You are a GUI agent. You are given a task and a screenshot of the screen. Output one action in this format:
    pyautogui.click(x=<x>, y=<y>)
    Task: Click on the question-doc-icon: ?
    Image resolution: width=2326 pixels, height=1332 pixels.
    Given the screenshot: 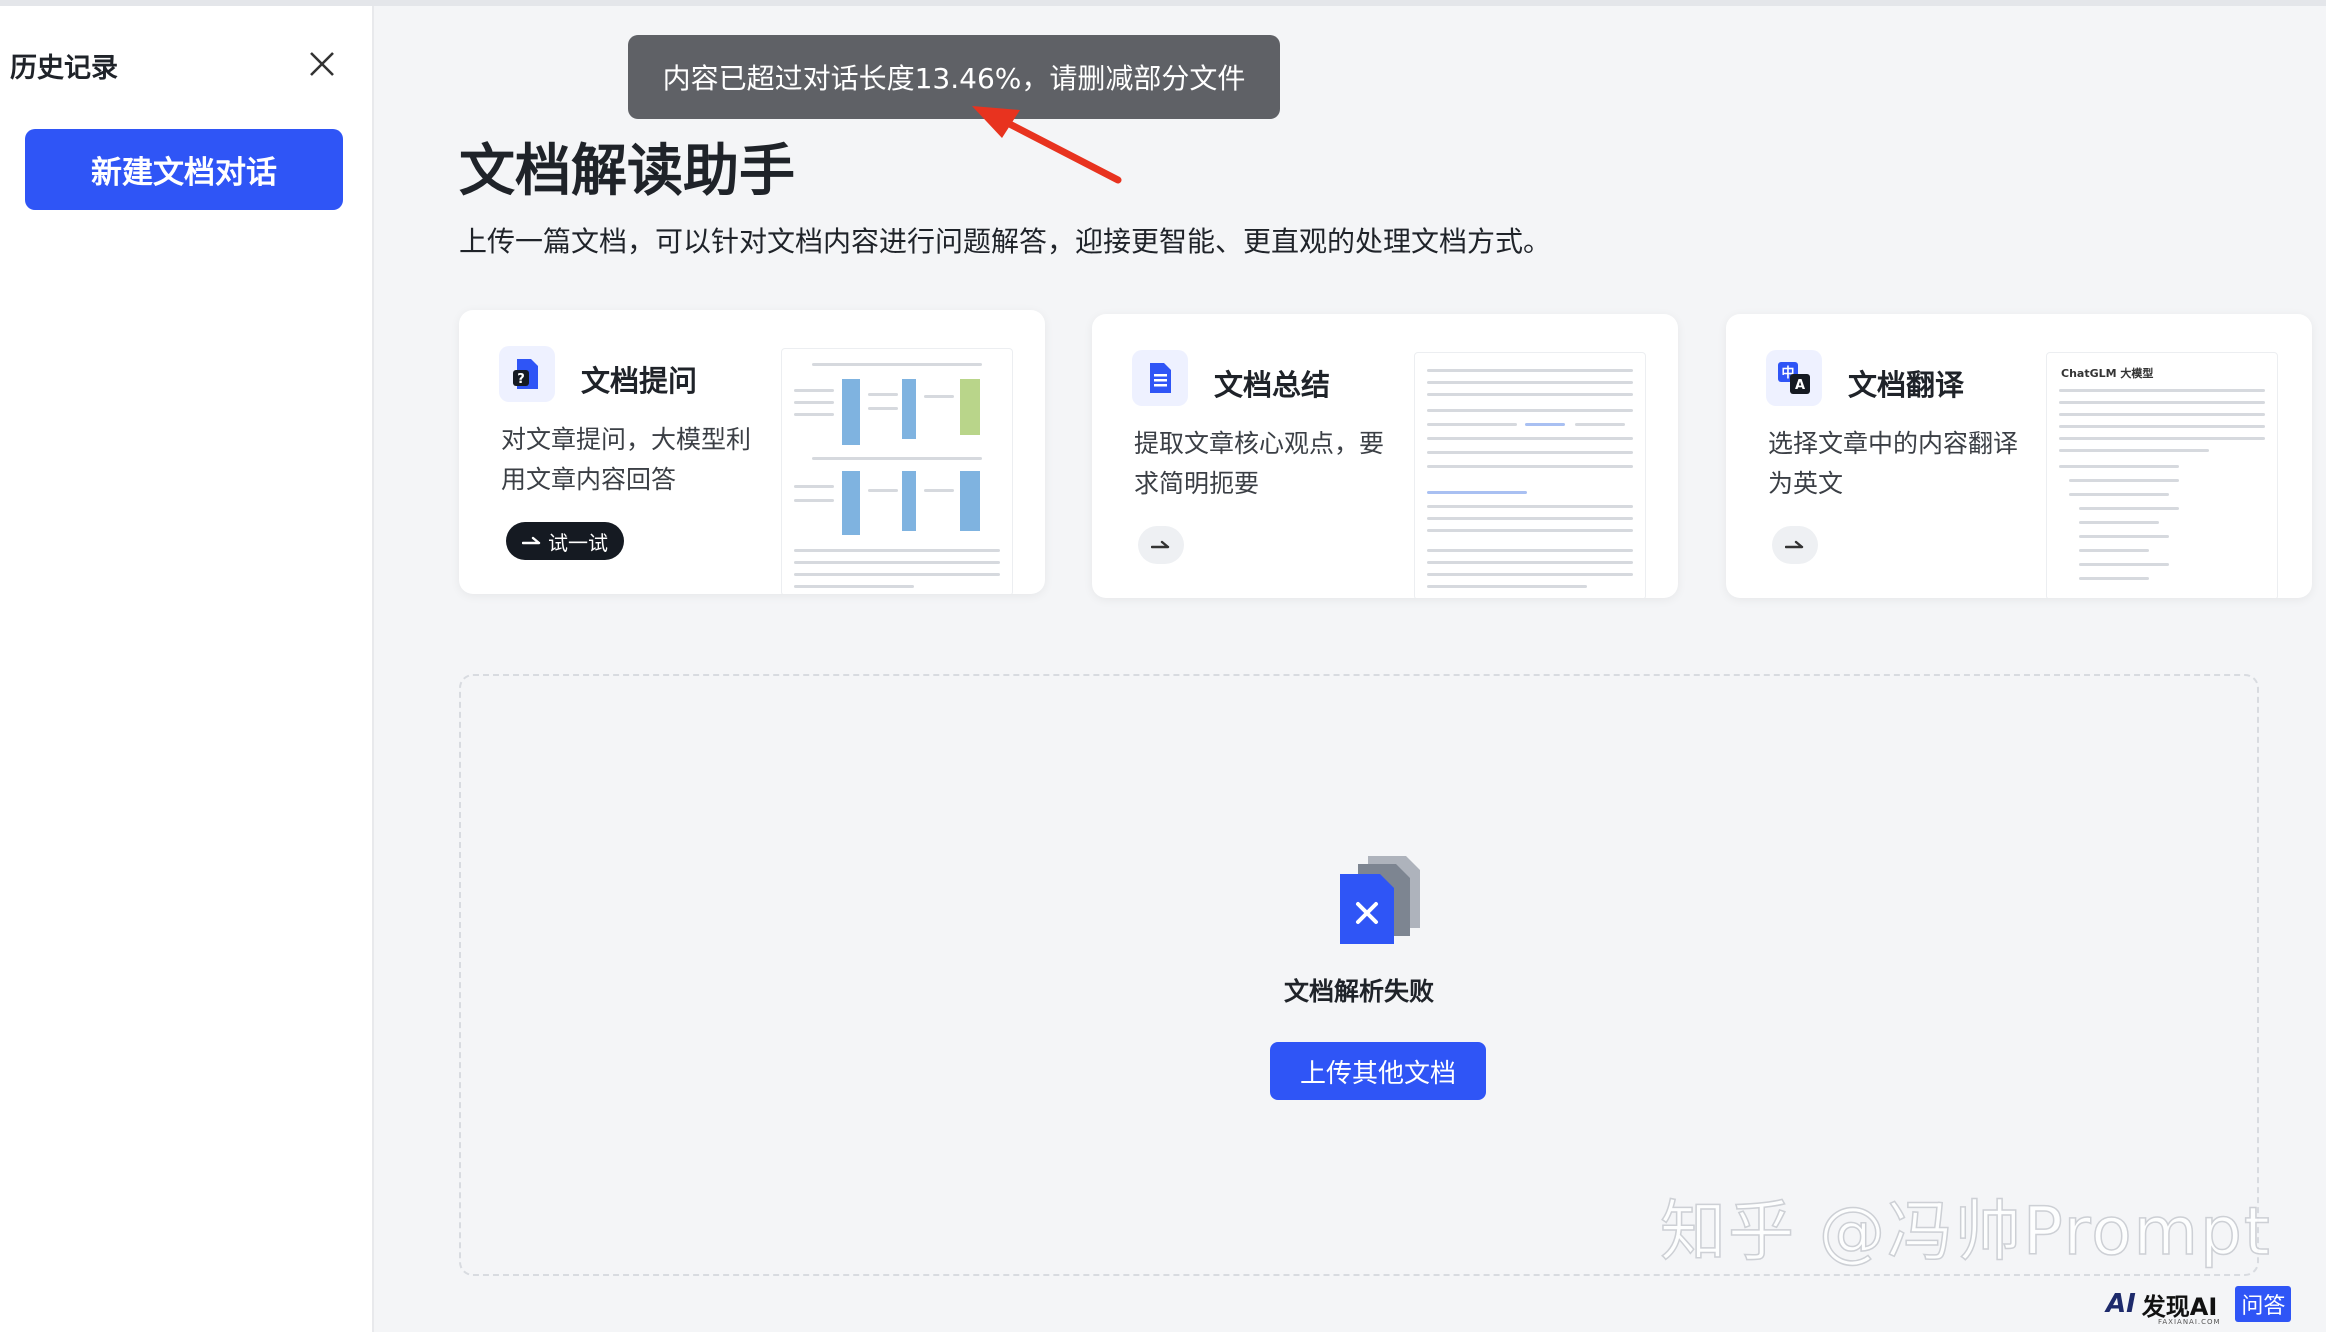 What is the action you would take?
    pyautogui.click(x=527, y=374)
    